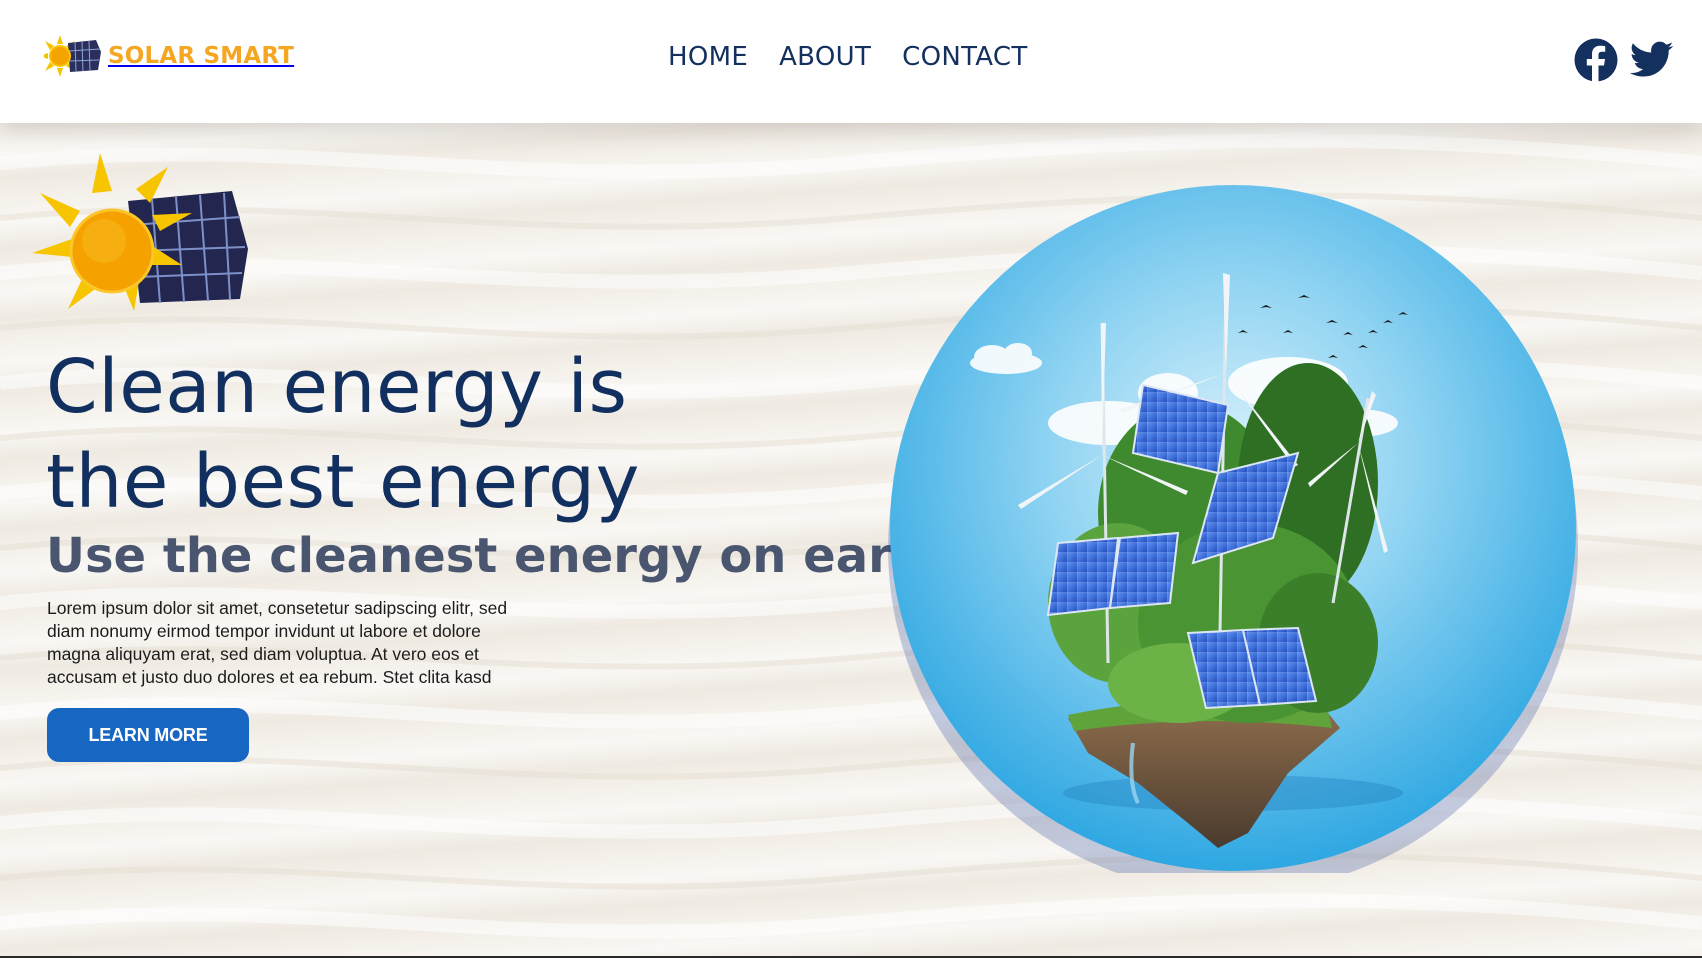 The height and width of the screenshot is (958, 1702). Describe the element at coordinates (436, 435) in the screenshot. I see `hero-title: Clean energy is the best energy` at that location.